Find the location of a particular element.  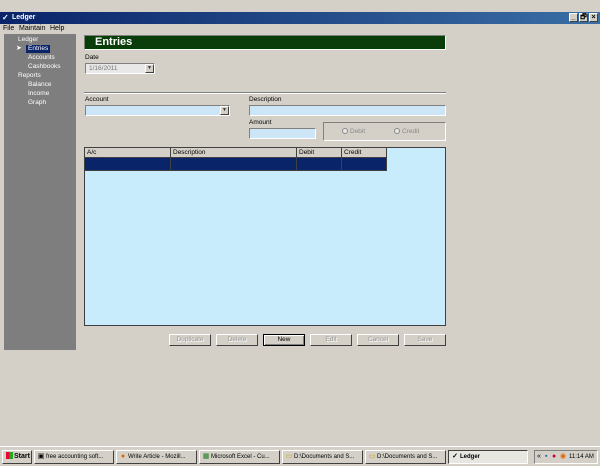

system-tray: « ▪ ● ◉ 11:14 AM is located at coordinates (566, 457).